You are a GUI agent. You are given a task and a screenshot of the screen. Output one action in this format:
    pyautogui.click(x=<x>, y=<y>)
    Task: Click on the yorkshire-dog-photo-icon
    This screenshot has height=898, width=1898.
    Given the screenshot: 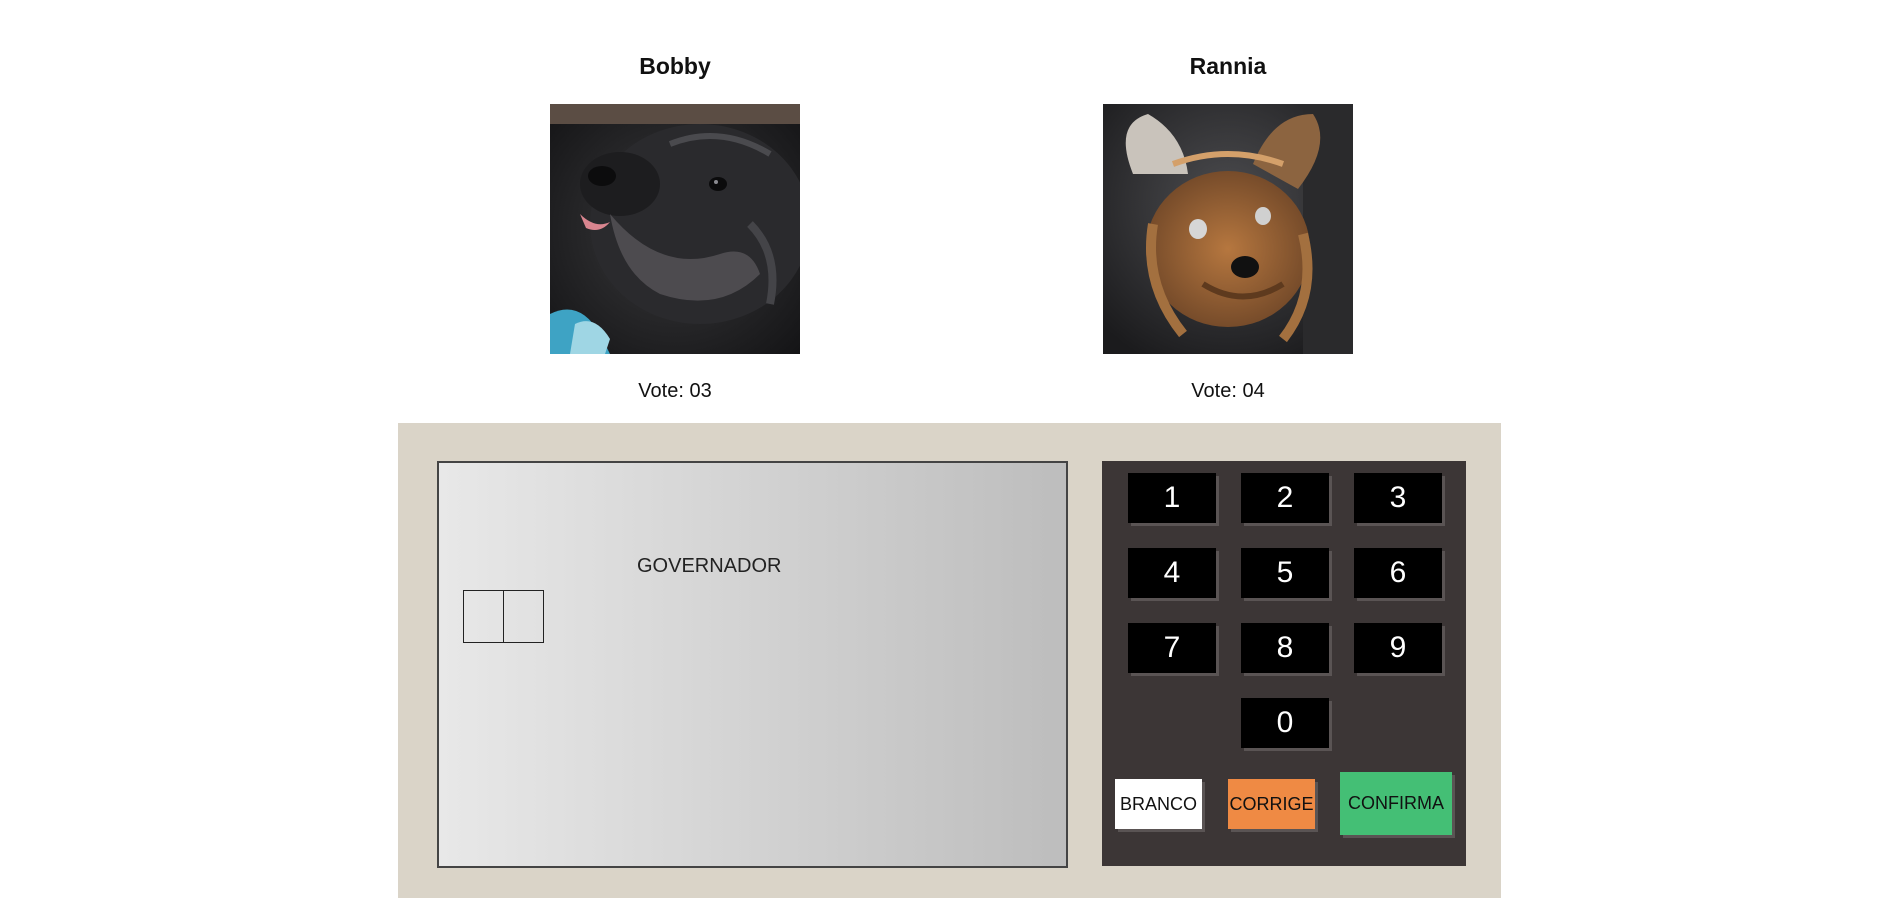 What is the action you would take?
    pyautogui.click(x=1228, y=229)
    